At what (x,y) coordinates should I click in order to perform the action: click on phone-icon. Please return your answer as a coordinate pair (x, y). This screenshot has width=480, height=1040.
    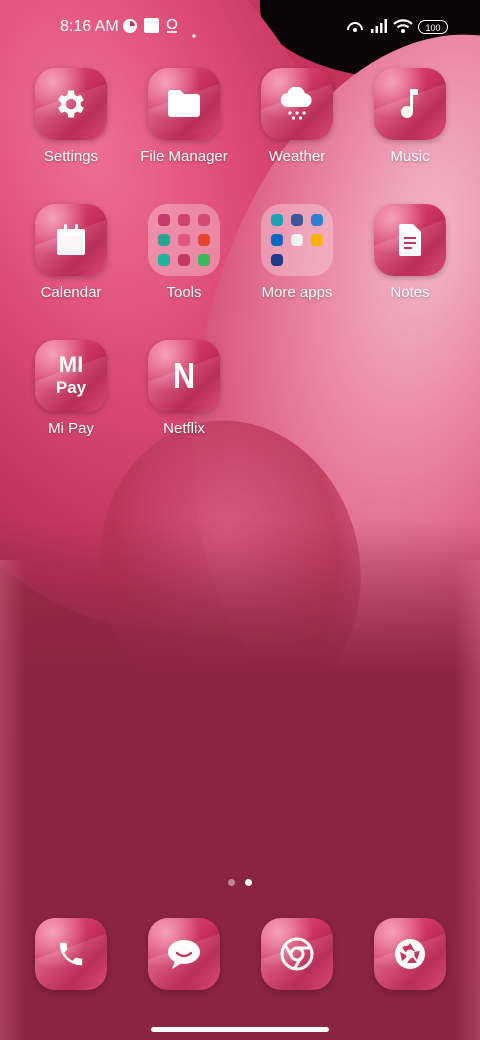
    Looking at the image, I should click on (71, 954).